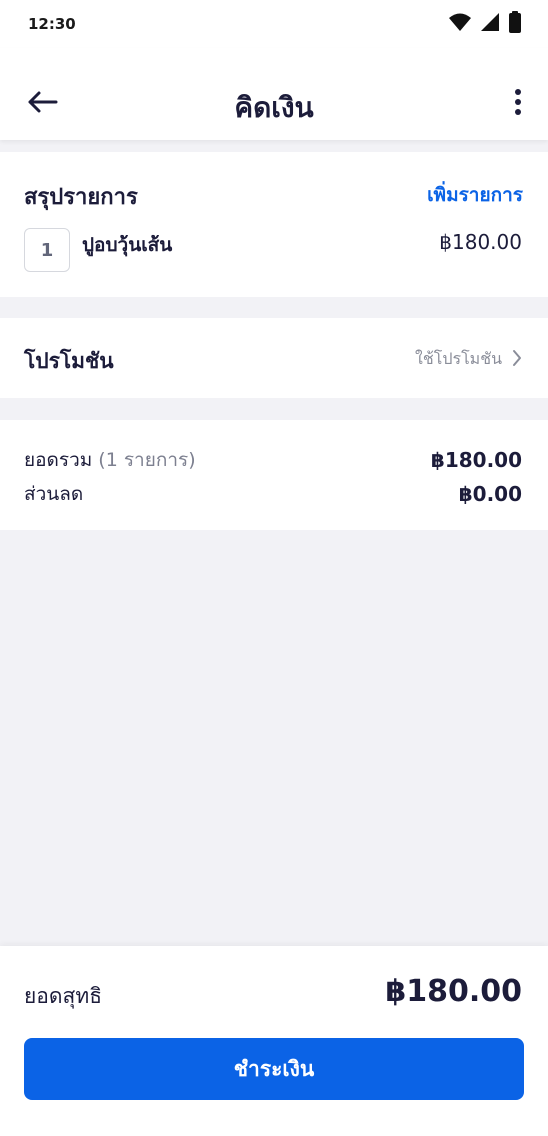  Describe the element at coordinates (490, 24) in the screenshot. I see `signal-icon` at that location.